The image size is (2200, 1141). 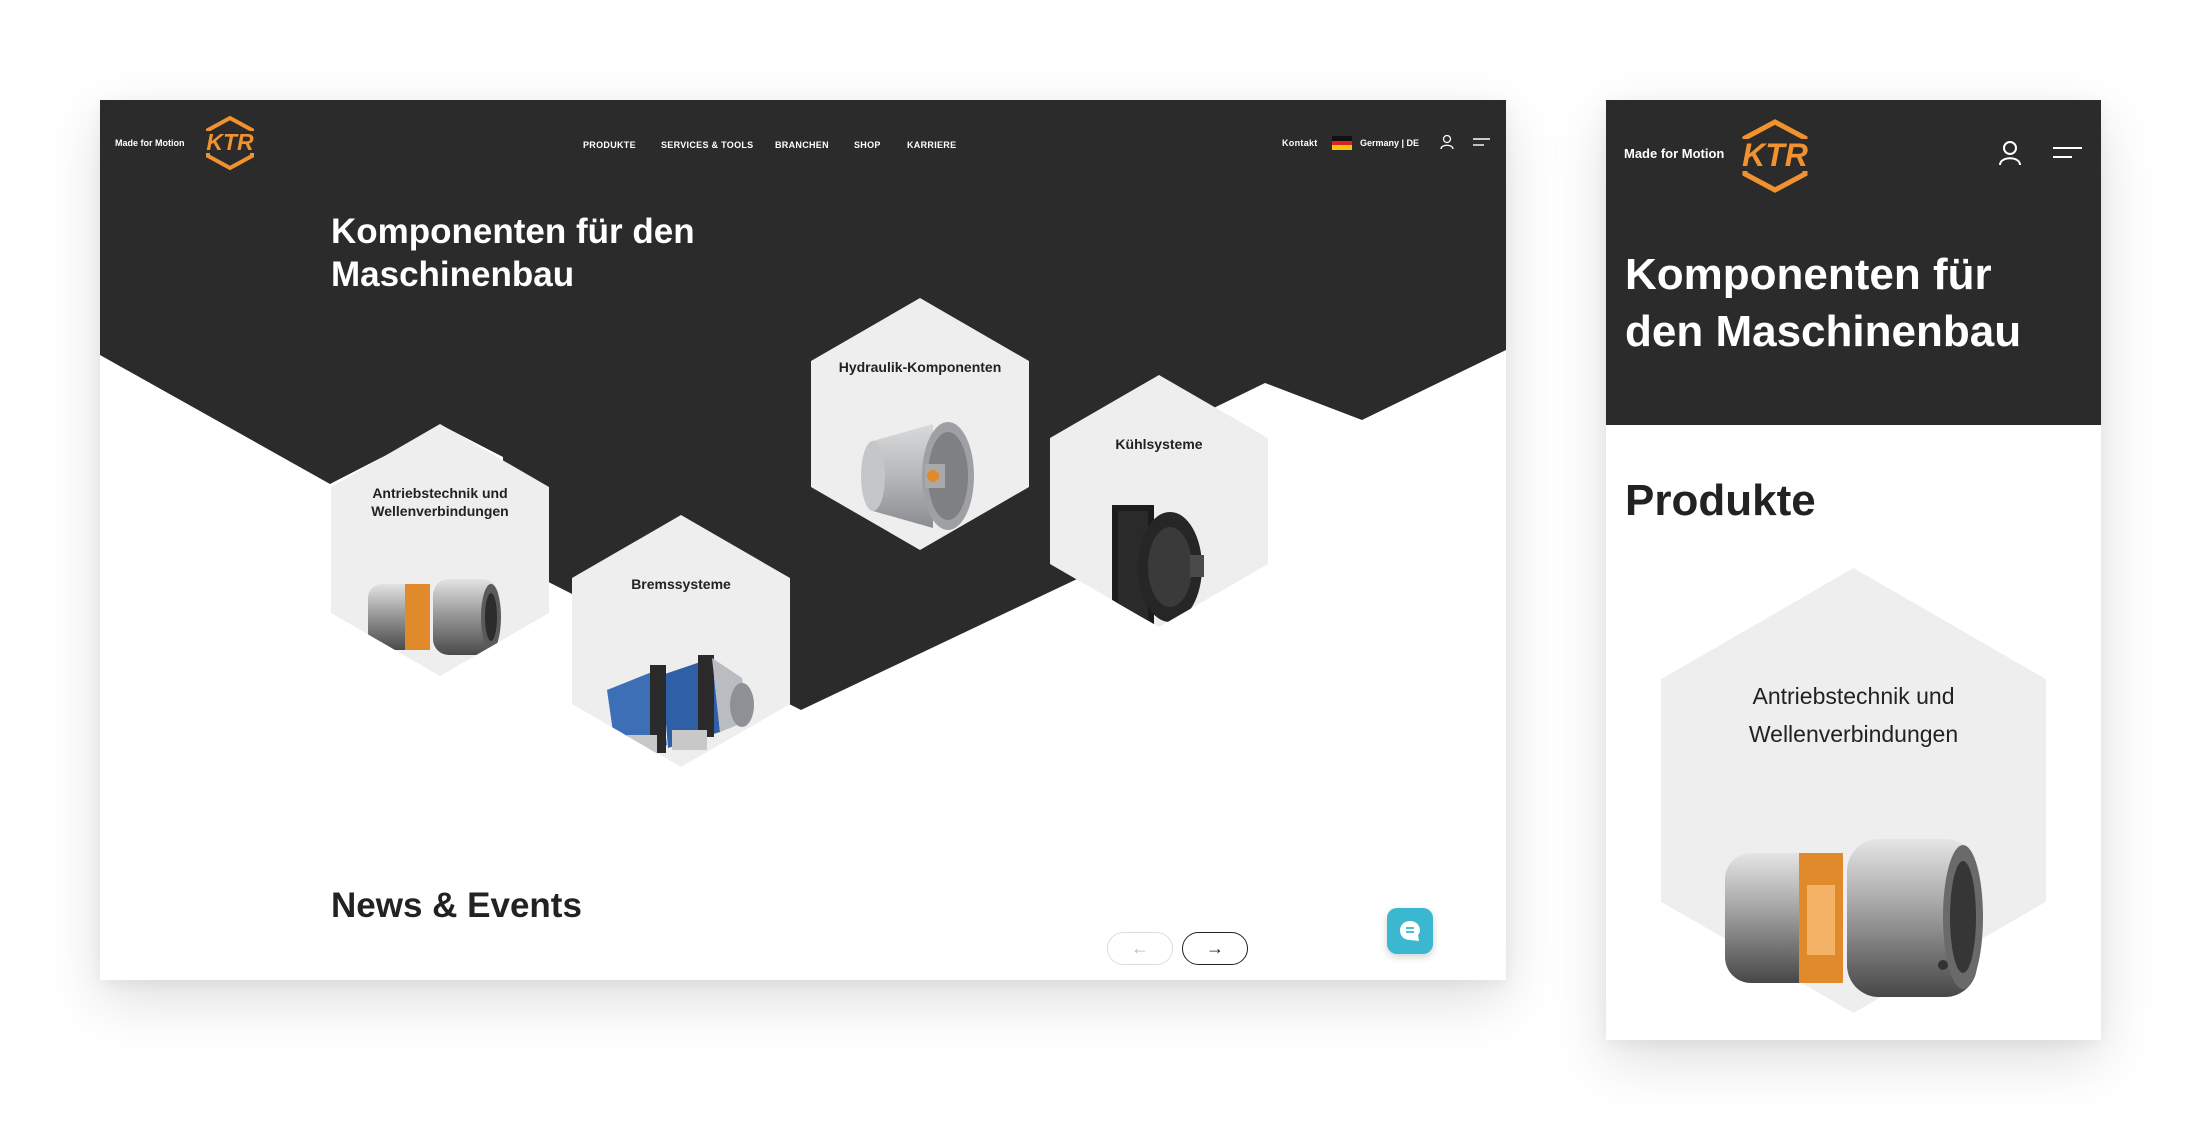 What do you see at coordinates (1390, 143) in the screenshot?
I see `region-label: Germany | DE` at bounding box center [1390, 143].